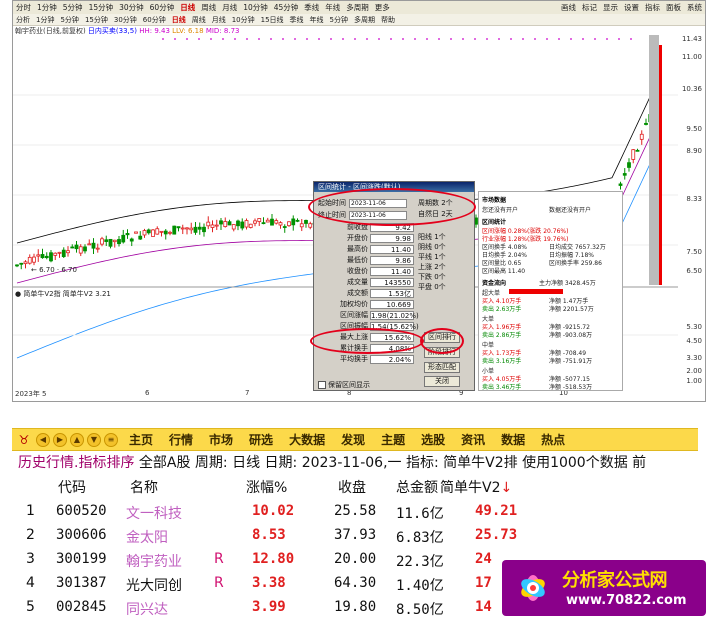  I want to click on badge-url: www.70822.com, so click(626, 600).